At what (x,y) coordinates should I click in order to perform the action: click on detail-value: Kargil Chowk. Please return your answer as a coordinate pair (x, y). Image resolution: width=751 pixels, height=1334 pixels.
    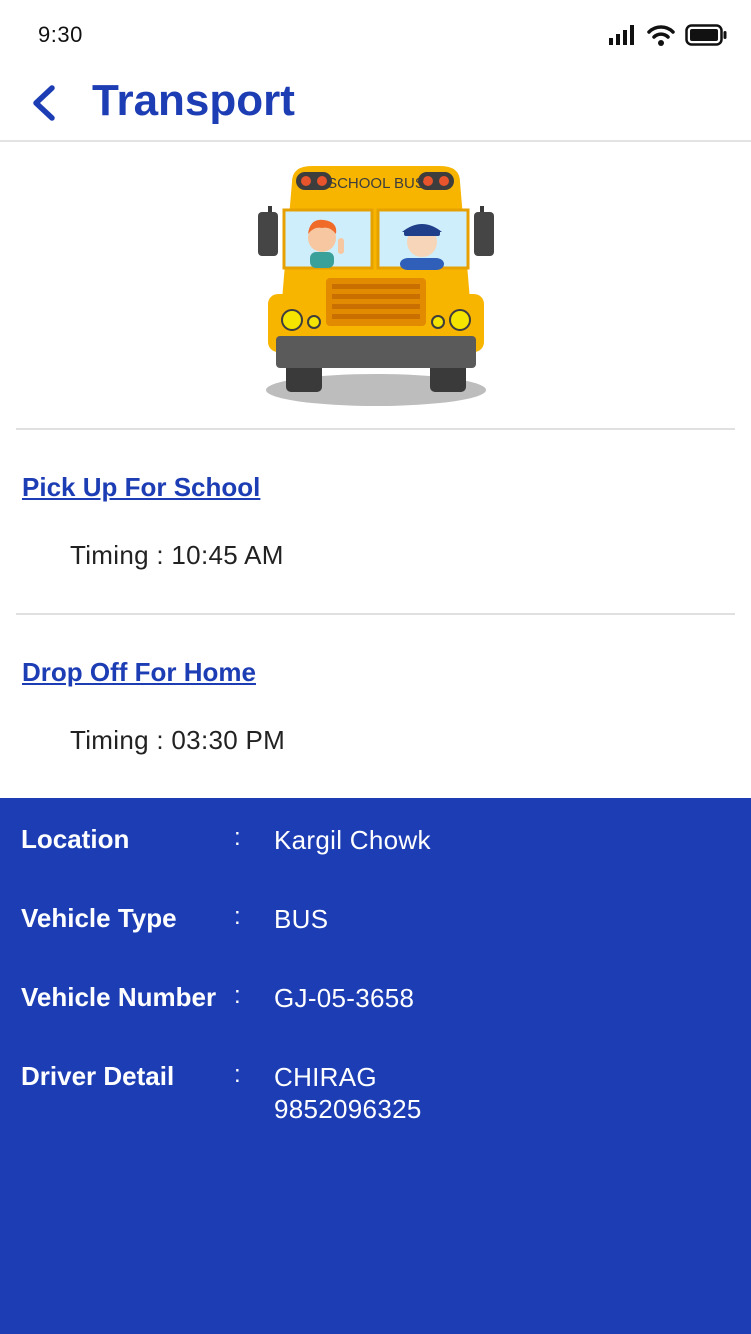
    Looking at the image, I should click on (352, 840).